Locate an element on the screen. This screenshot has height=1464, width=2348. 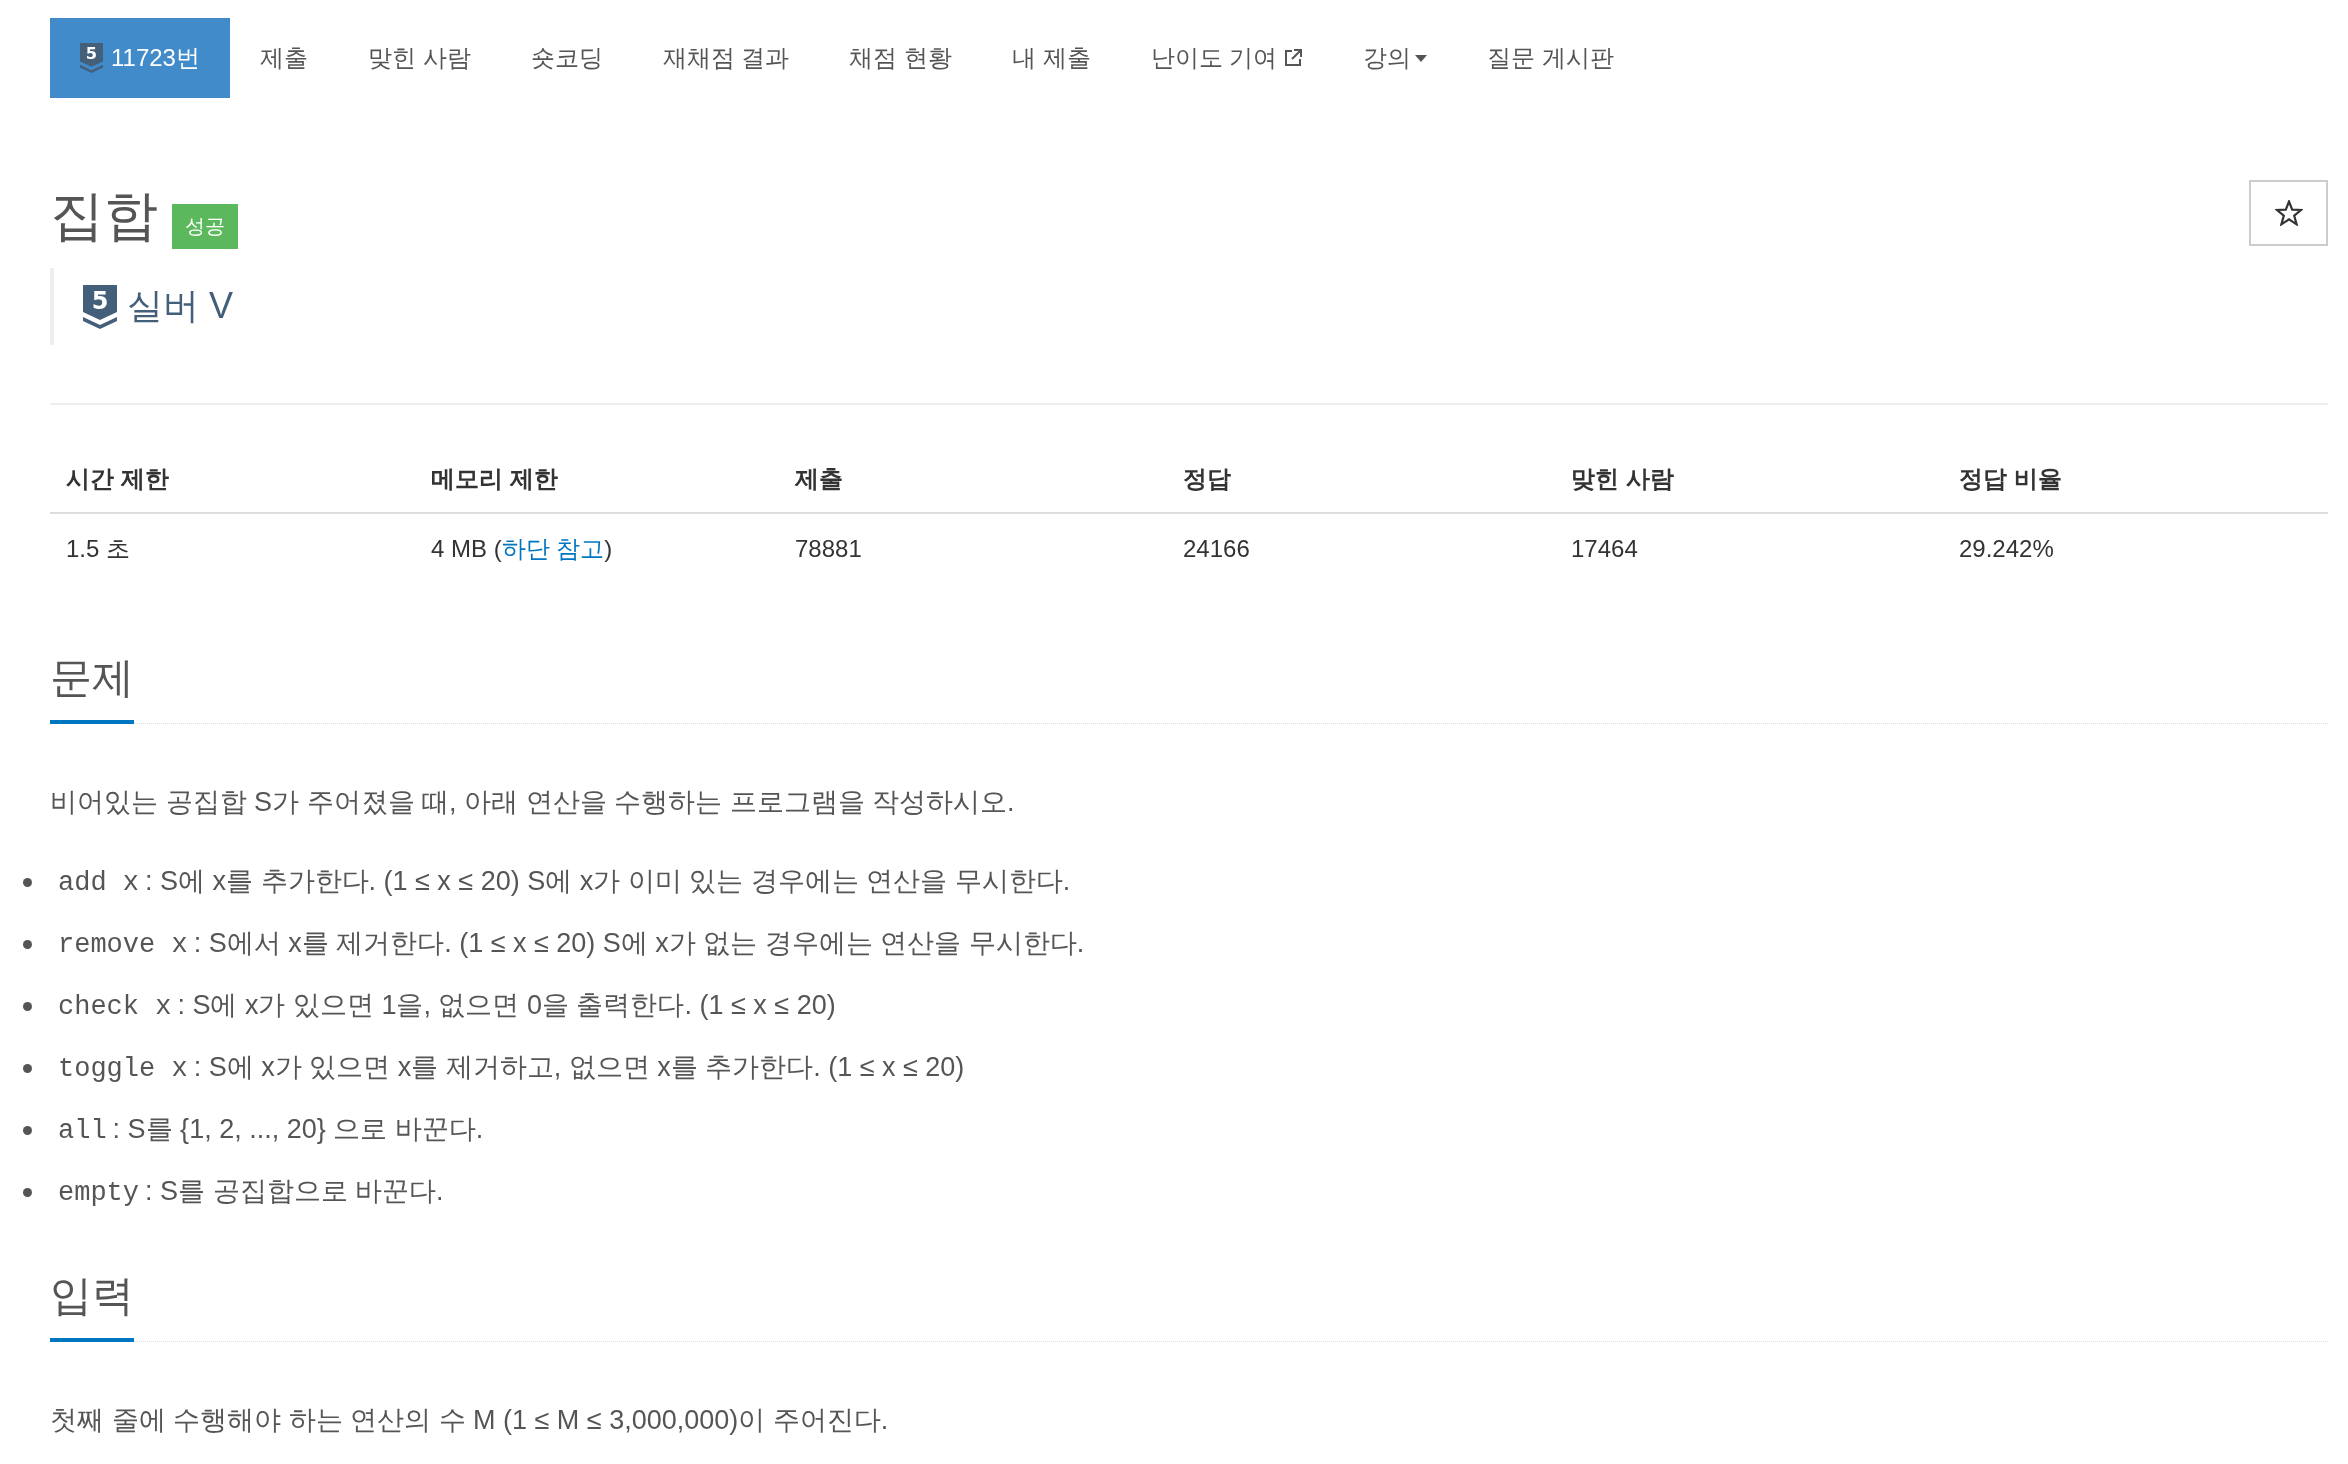
paragraph: 첫째 줄에 수행해야 하는 연산의 수 M (1 ≤ M ≤ 3,000,000)이 주어진다. is located at coordinates (470, 1420).